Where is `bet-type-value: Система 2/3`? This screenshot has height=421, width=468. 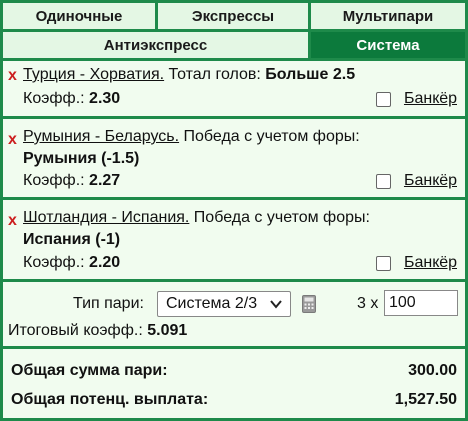 bet-type-value: Система 2/3 is located at coordinates (212, 303).